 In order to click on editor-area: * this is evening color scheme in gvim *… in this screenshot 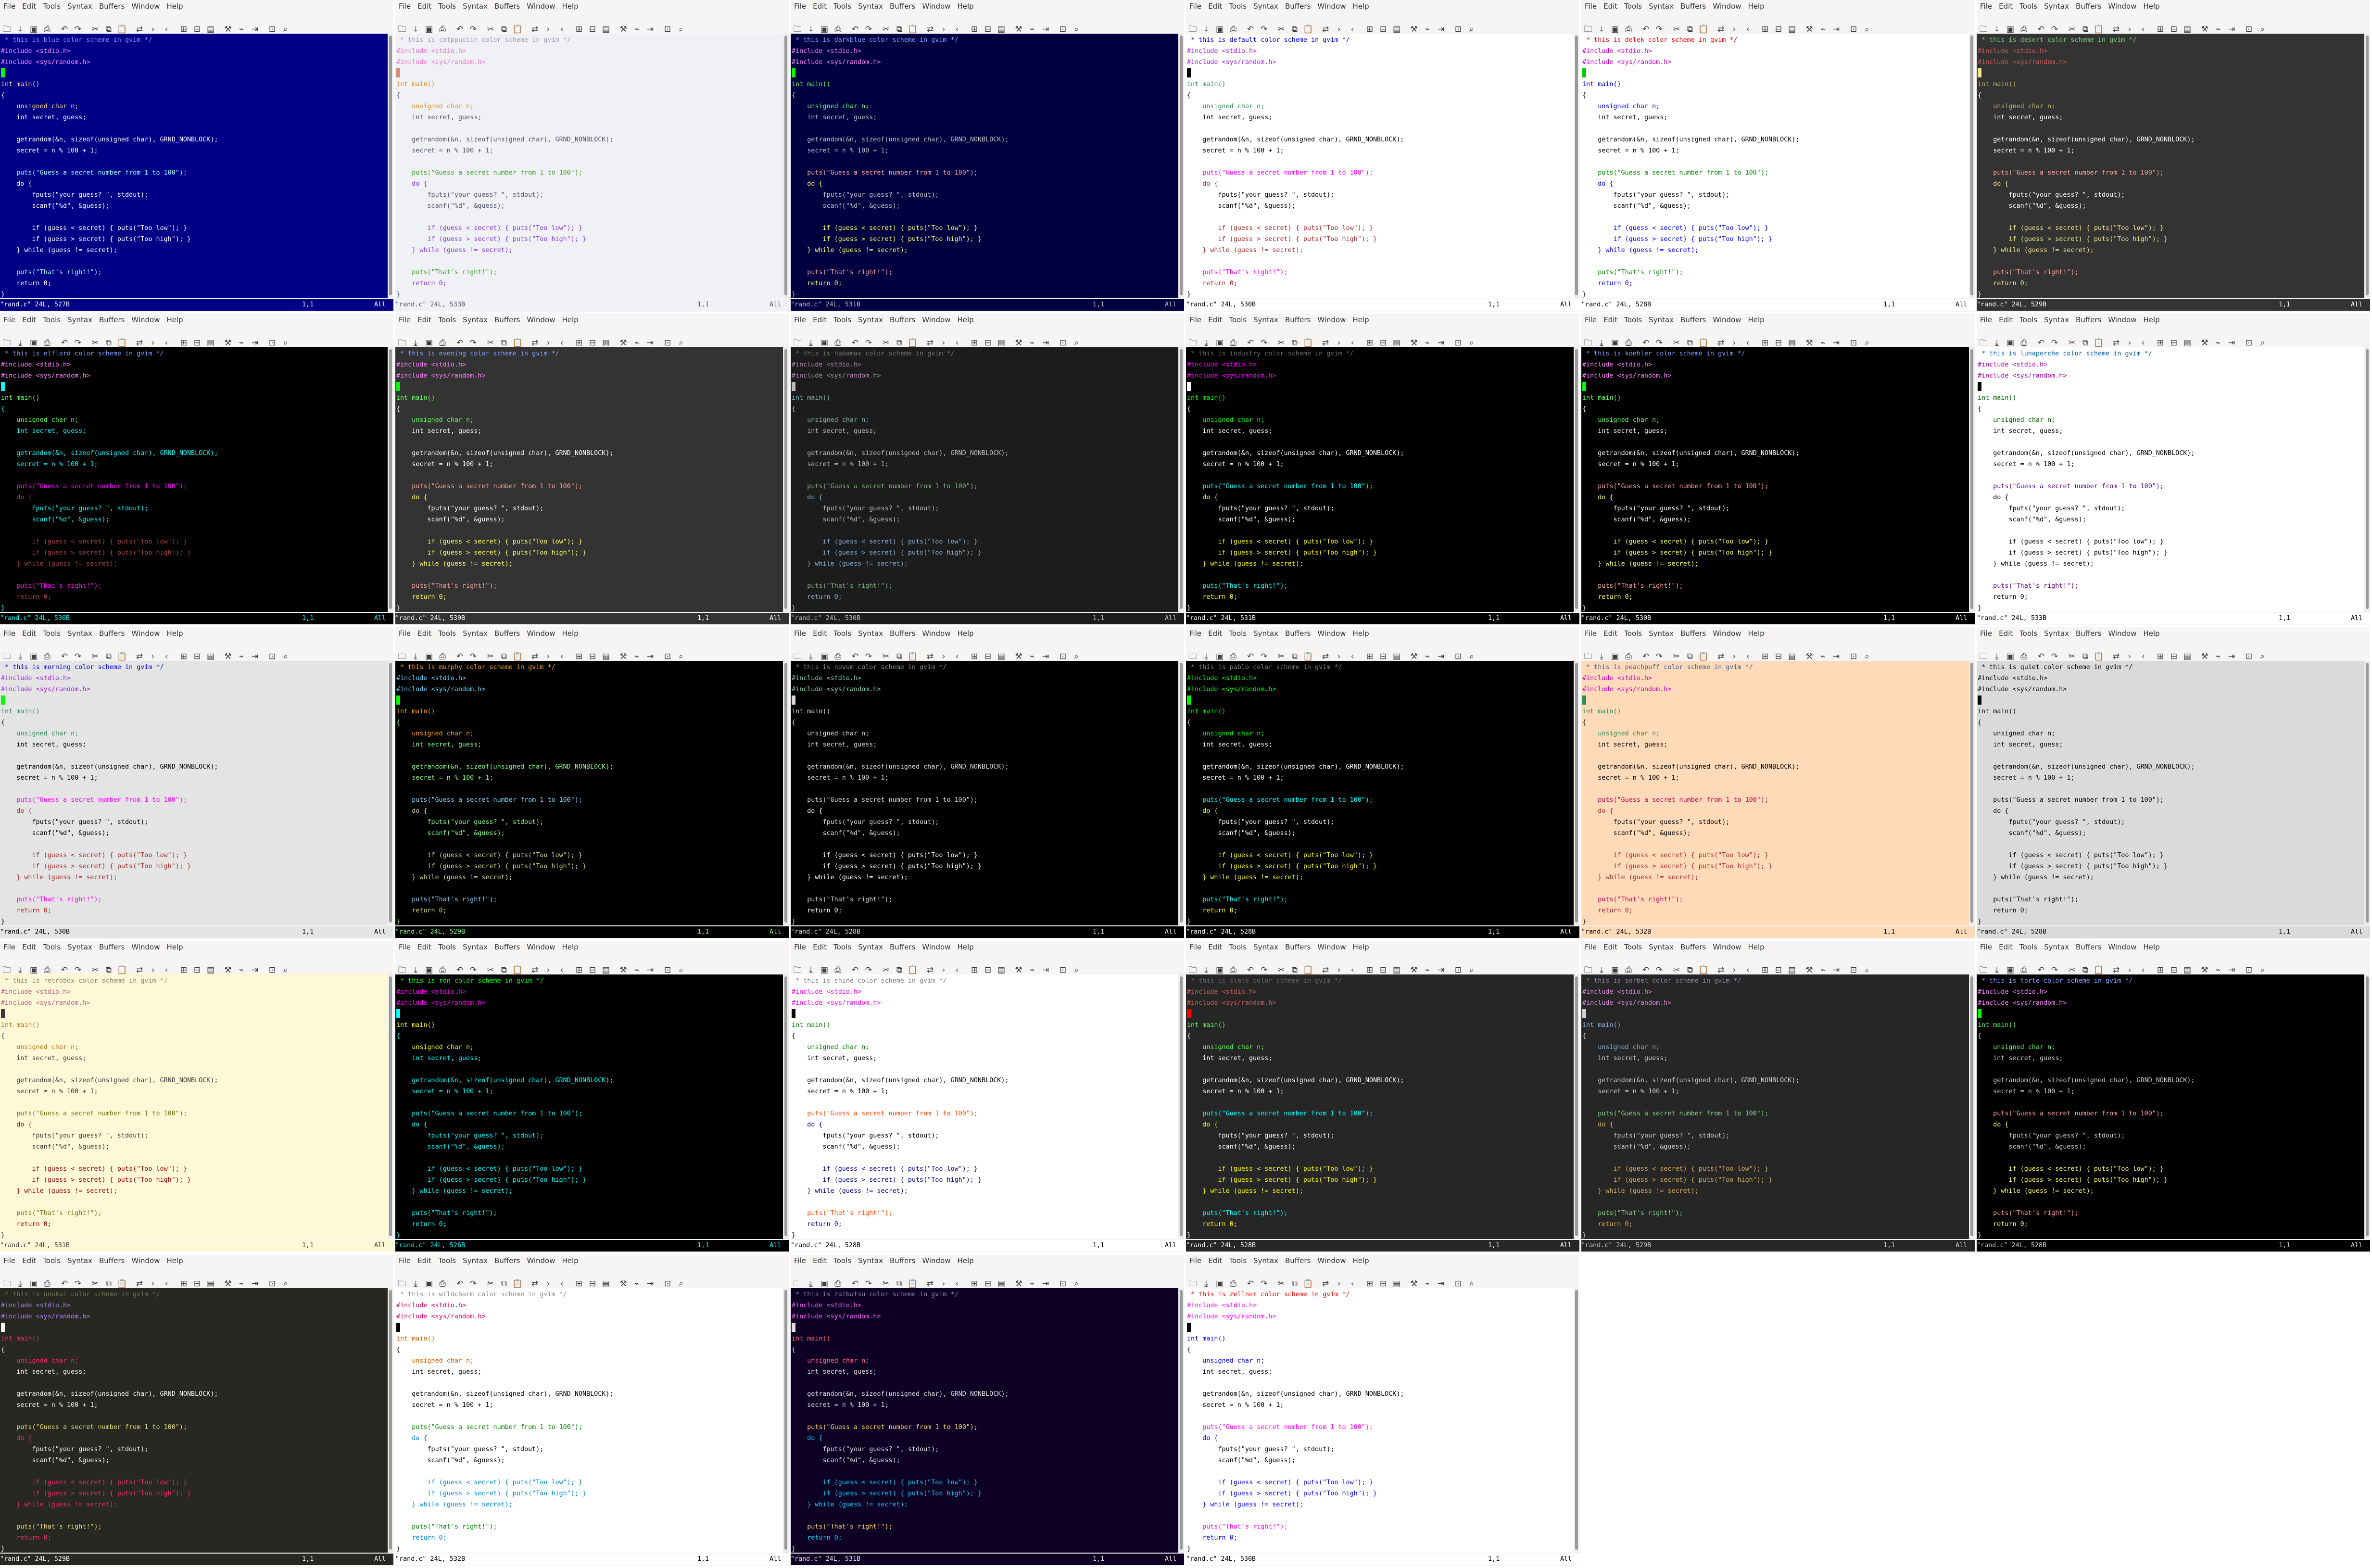, I will do `click(589, 479)`.